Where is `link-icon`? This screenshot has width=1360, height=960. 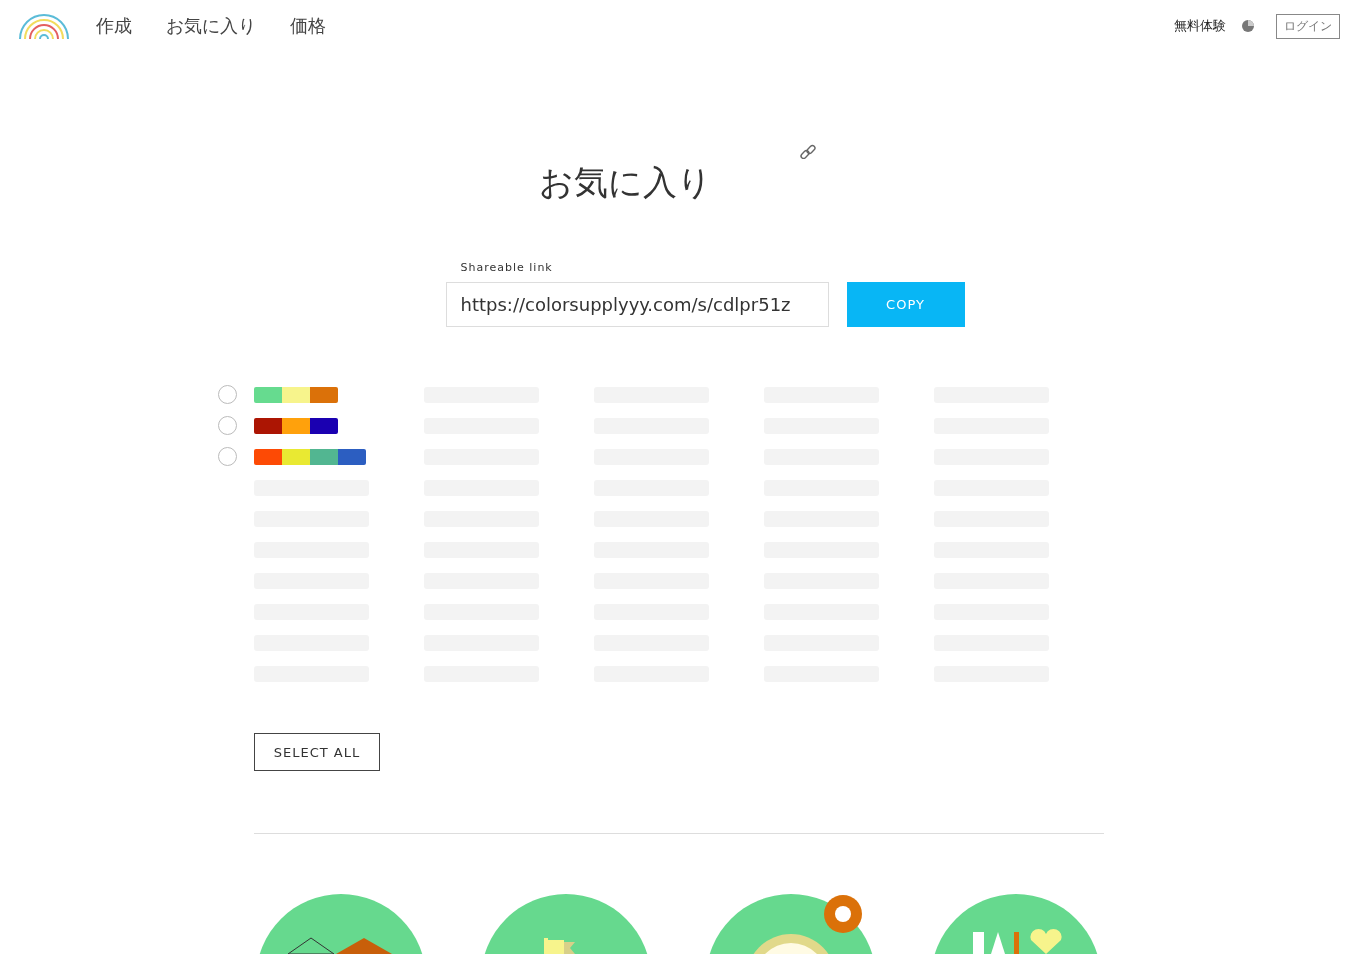 link-icon is located at coordinates (807, 153).